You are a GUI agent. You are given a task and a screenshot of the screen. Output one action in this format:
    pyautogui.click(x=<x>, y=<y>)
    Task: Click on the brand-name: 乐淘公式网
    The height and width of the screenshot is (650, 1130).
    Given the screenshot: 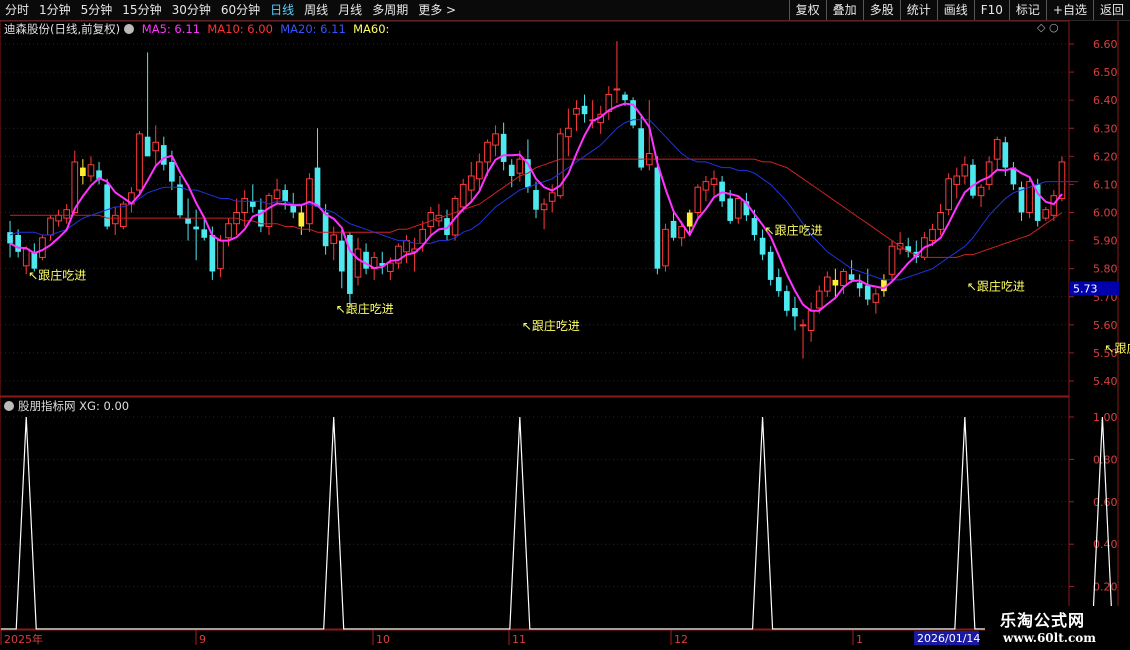 What is the action you would take?
    pyautogui.click(x=1043, y=620)
    